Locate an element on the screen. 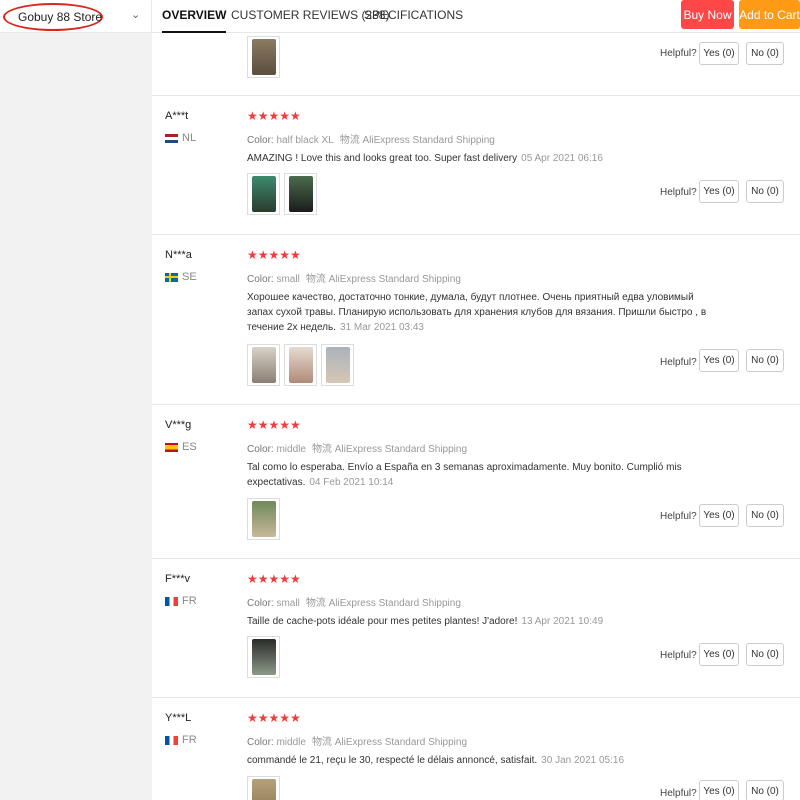  tab-specifications: SPECIFICATIONS is located at coordinates (413, 20).